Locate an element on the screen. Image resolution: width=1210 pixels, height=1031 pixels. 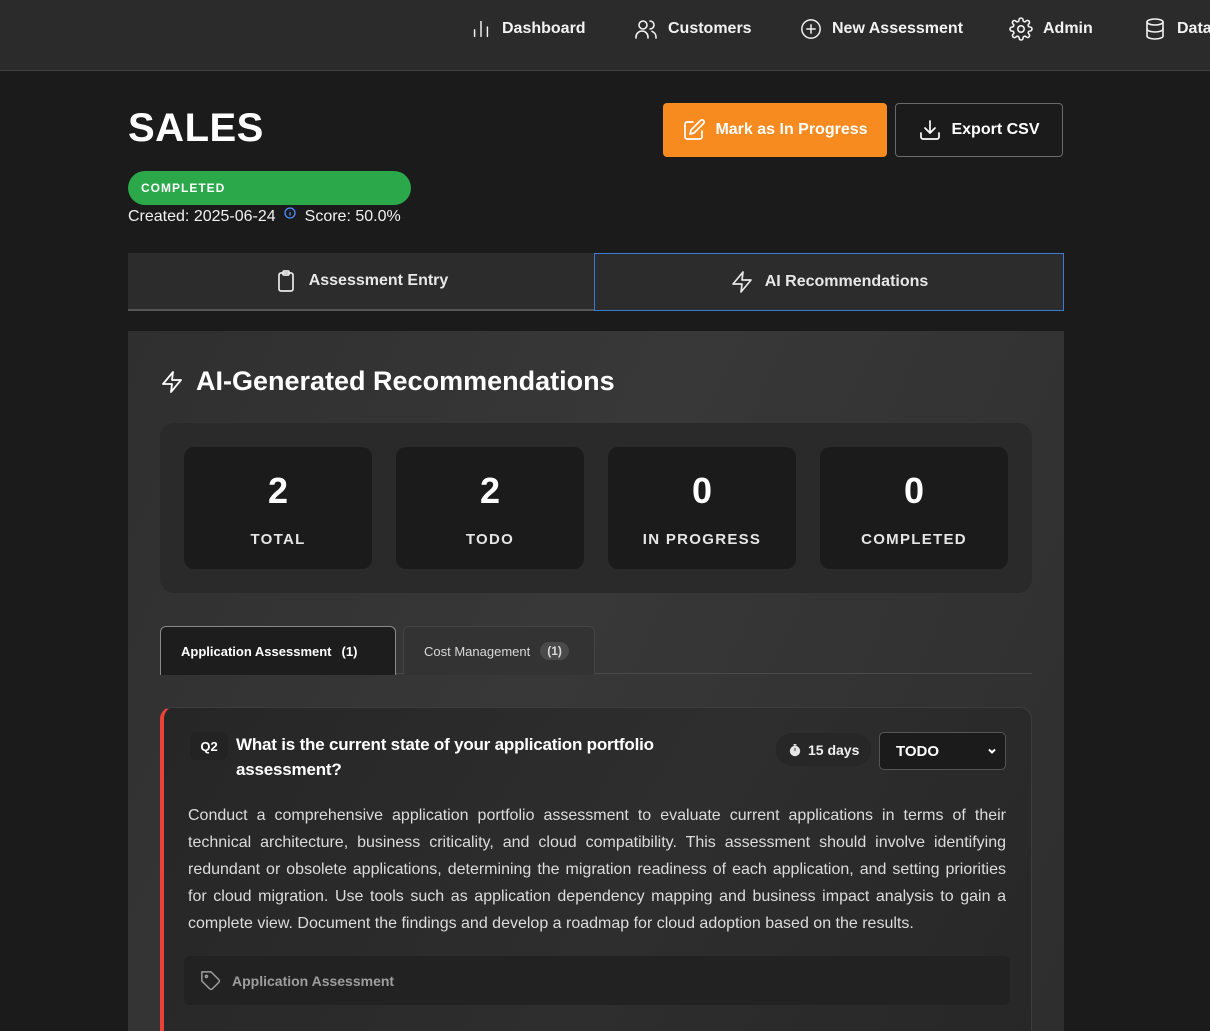
bar-chart-icon is located at coordinates (481, 28).